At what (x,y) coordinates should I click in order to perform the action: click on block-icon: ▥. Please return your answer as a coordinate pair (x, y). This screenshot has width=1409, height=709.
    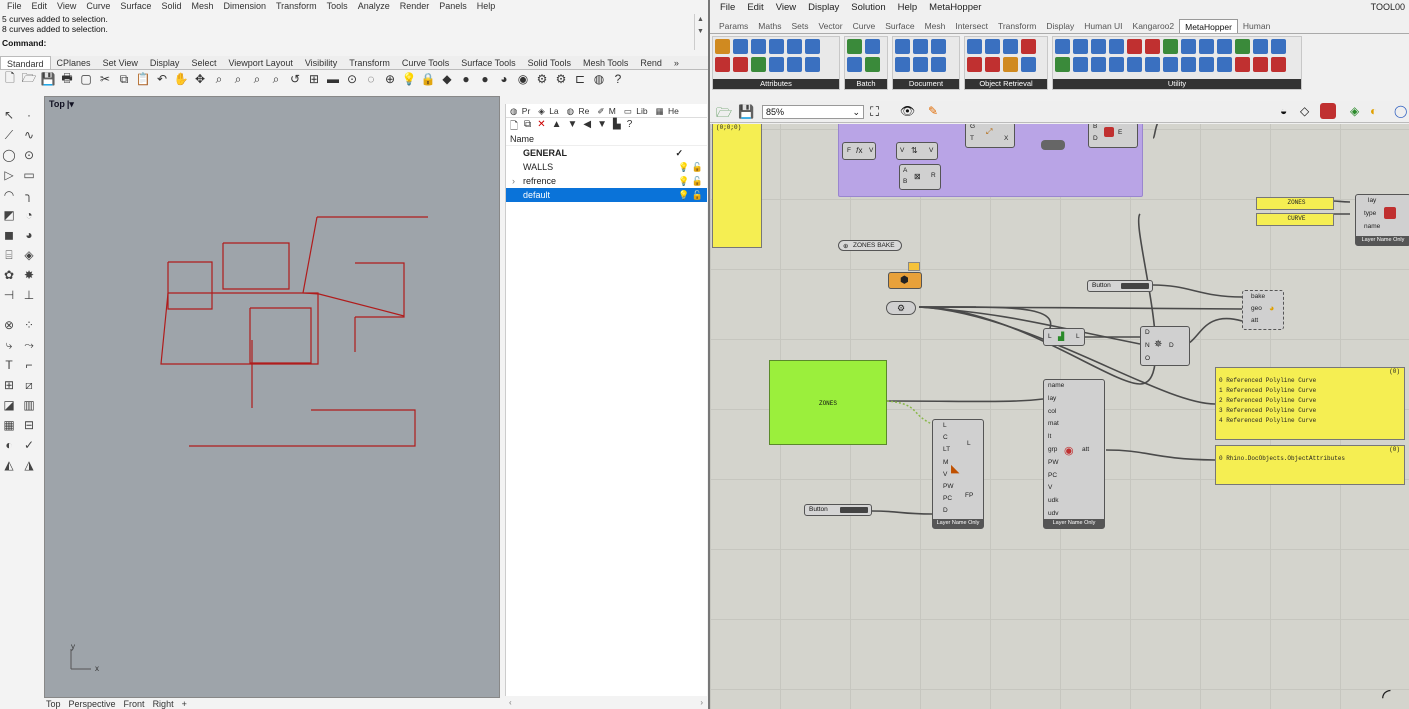
    Looking at the image, I should click on (29, 405).